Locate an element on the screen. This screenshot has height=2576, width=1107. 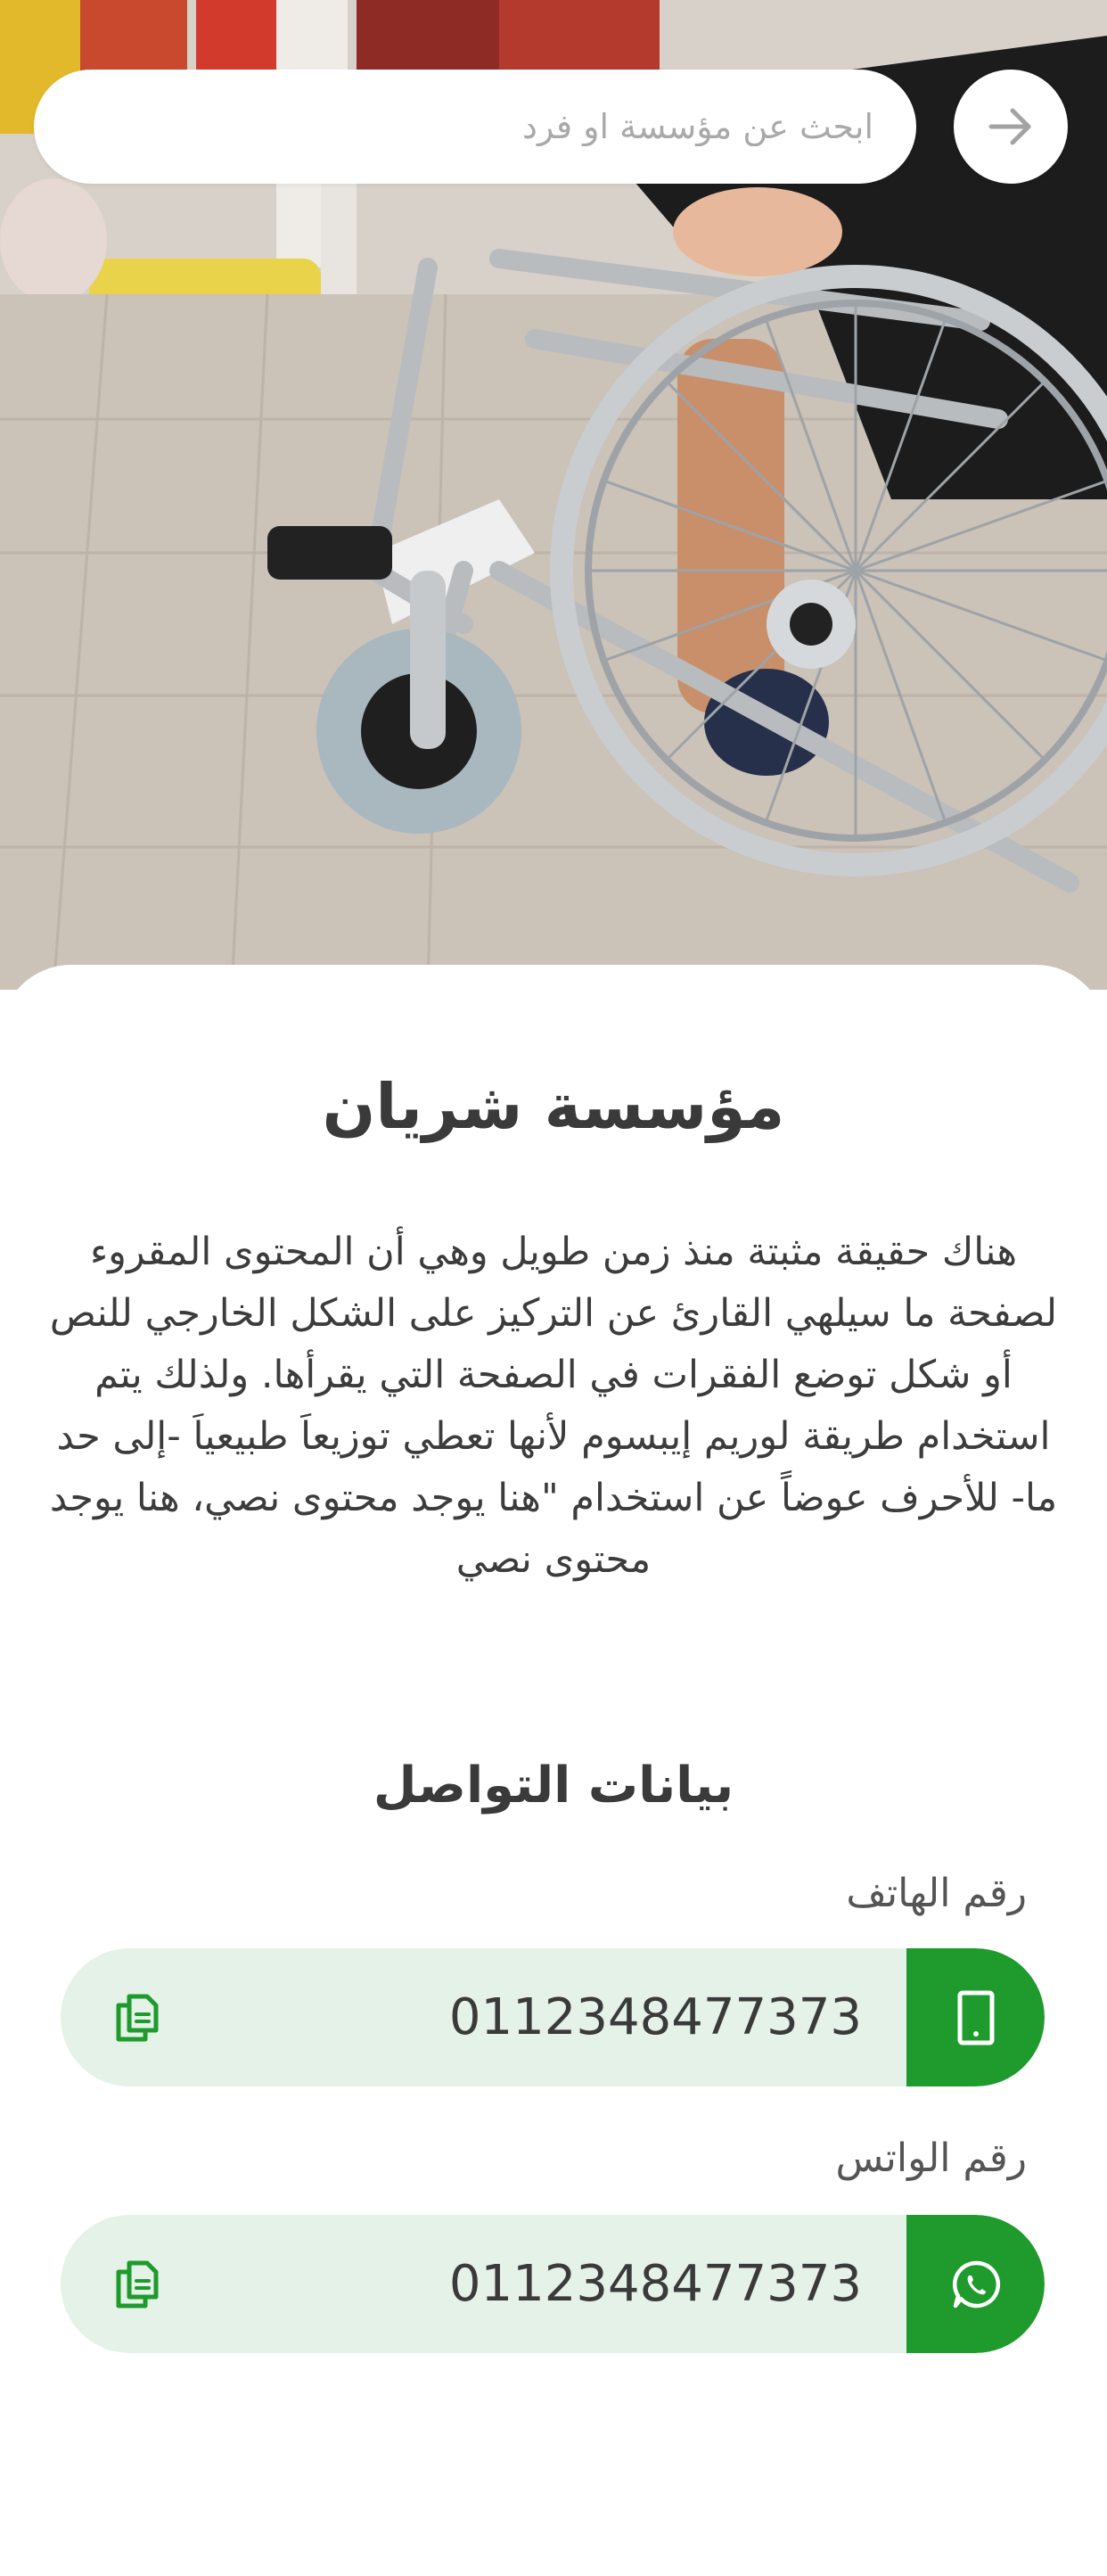
whatsapp-icon is located at coordinates (976, 2284).